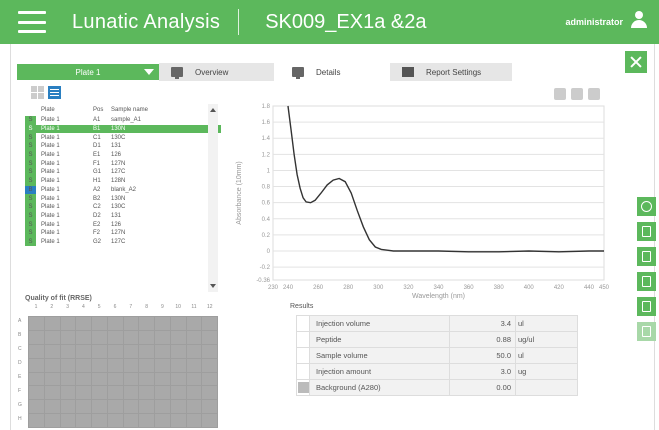 The image size is (659, 430). What do you see at coordinates (646, 331) in the screenshot?
I see `report-button` at bounding box center [646, 331].